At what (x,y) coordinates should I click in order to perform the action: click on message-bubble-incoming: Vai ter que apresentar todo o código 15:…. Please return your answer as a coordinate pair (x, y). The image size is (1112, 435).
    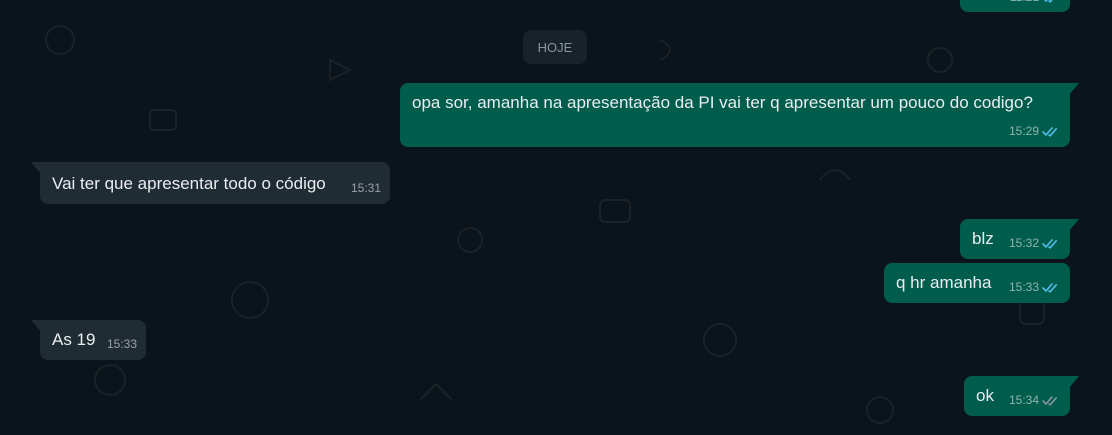
    Looking at the image, I should click on (210, 183).